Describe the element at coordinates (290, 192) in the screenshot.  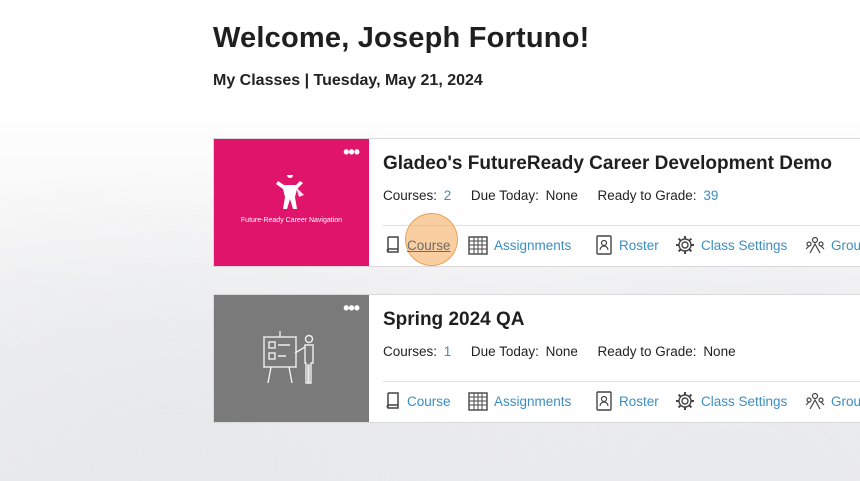
I see `superhero-icon` at that location.